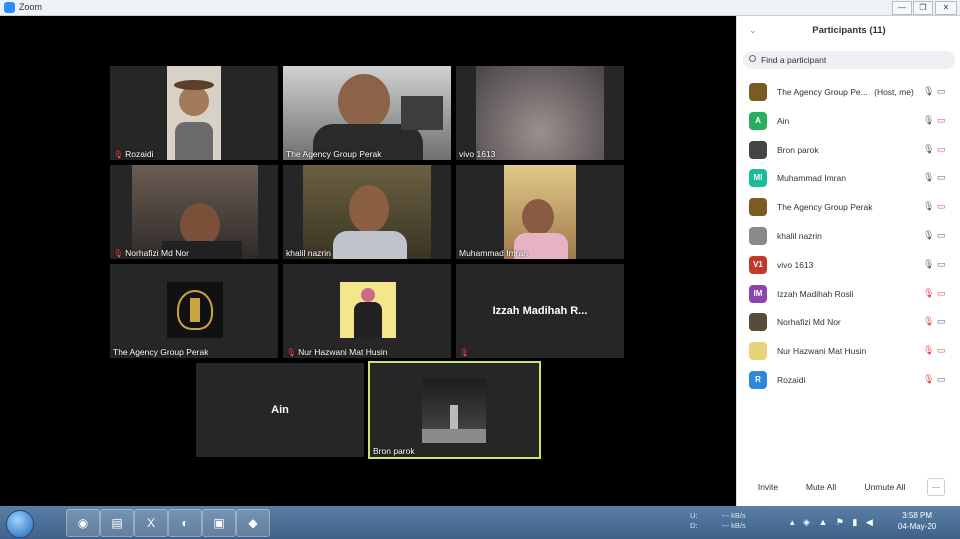 This screenshot has width=960, height=539. What do you see at coordinates (815, 293) in the screenshot?
I see `participant-name: Izzah Madihah Rosli` at bounding box center [815, 293].